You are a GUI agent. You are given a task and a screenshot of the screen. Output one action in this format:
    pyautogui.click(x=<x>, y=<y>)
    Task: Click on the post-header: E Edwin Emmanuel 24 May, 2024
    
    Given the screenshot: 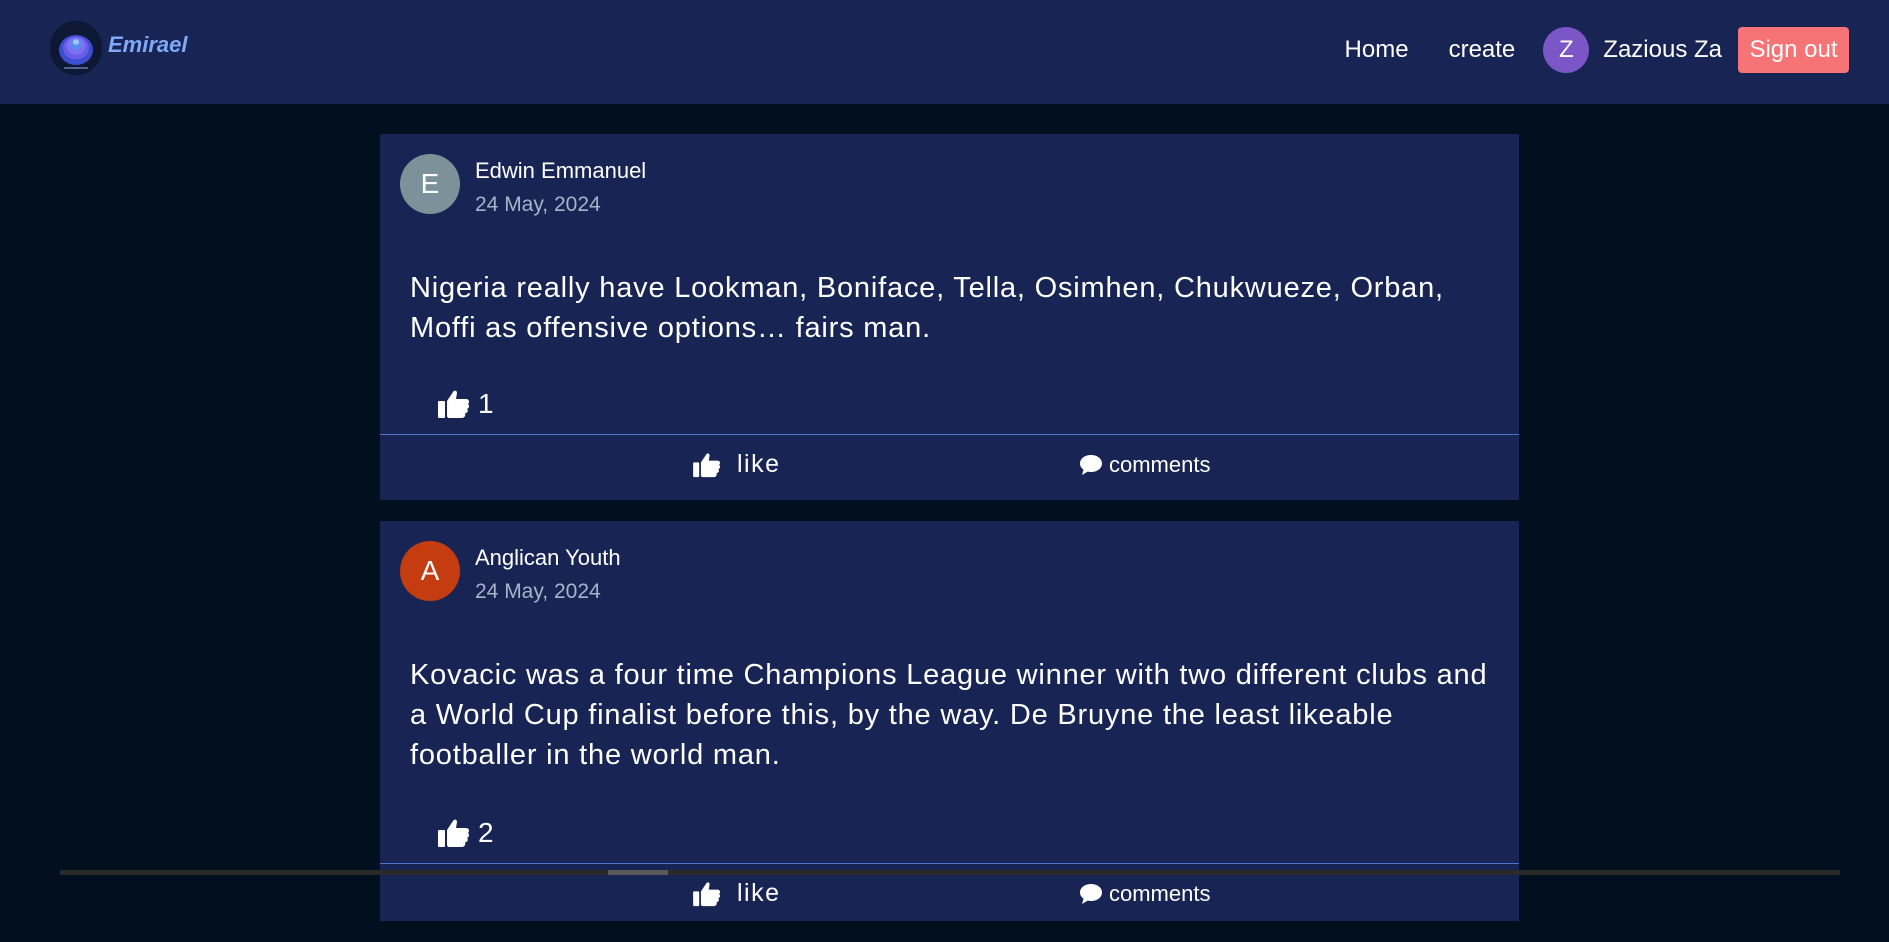 What is the action you would take?
    pyautogui.click(x=523, y=187)
    